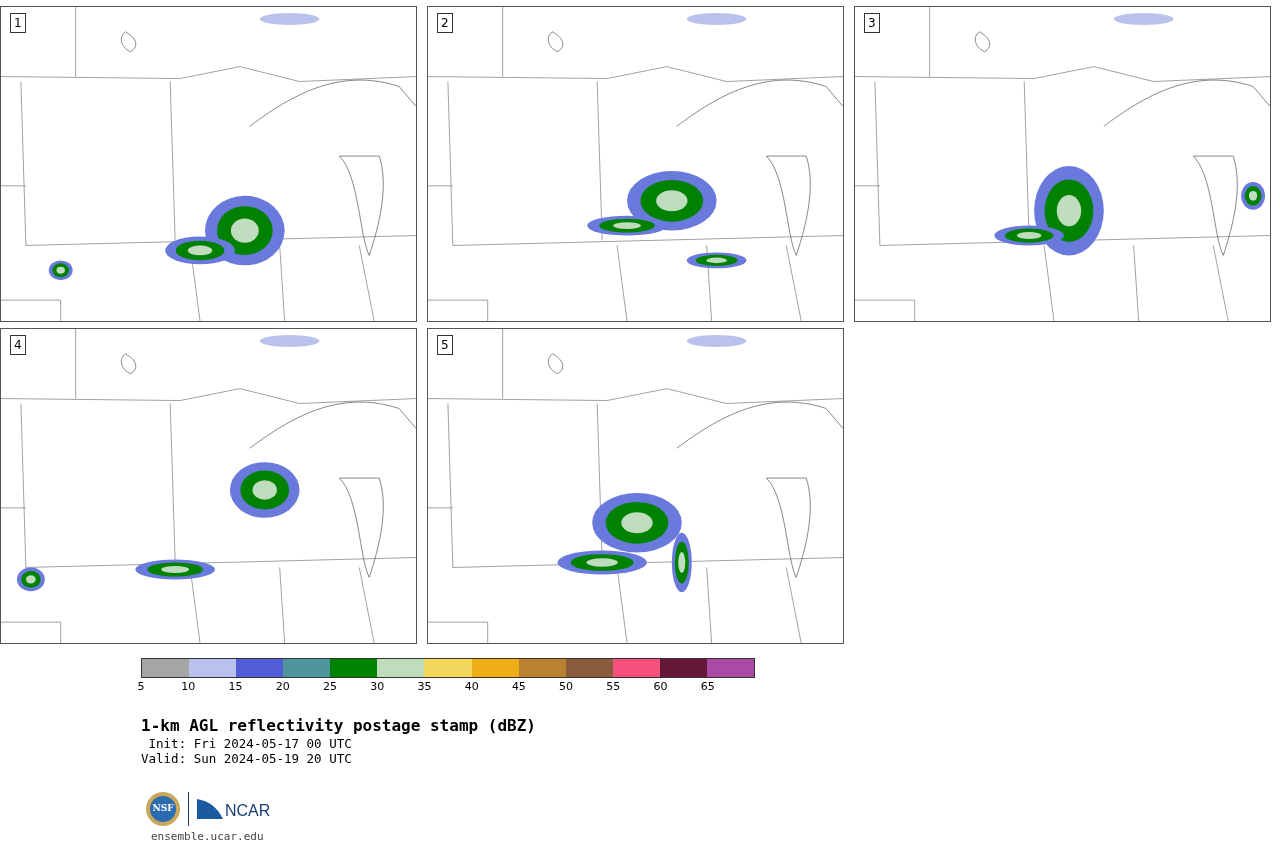 This screenshot has height=844, width=1280. I want to click on nsf-logo: NSF, so click(163, 809).